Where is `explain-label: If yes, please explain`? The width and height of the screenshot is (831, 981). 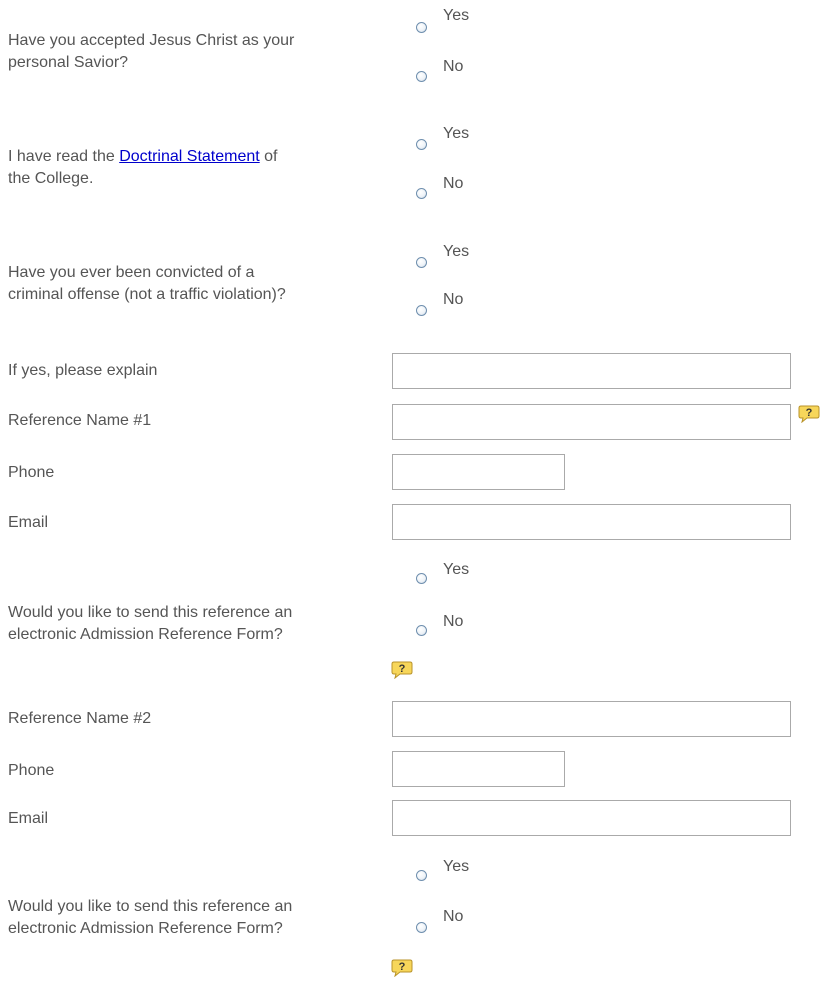 explain-label: If yes, please explain is located at coordinates (83, 370).